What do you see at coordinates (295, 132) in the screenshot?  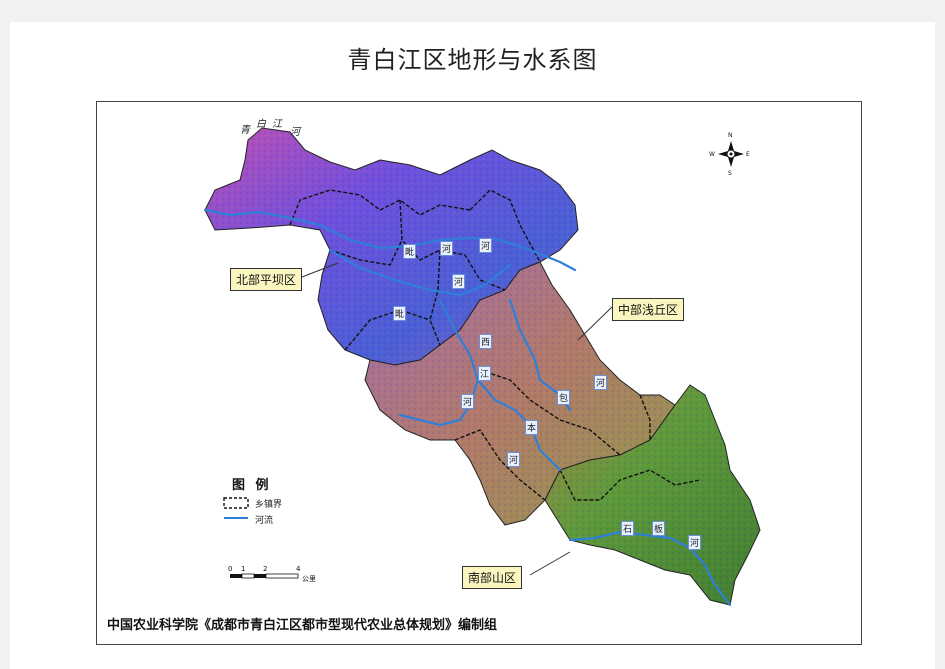 I see `river-top-label-4: 河` at bounding box center [295, 132].